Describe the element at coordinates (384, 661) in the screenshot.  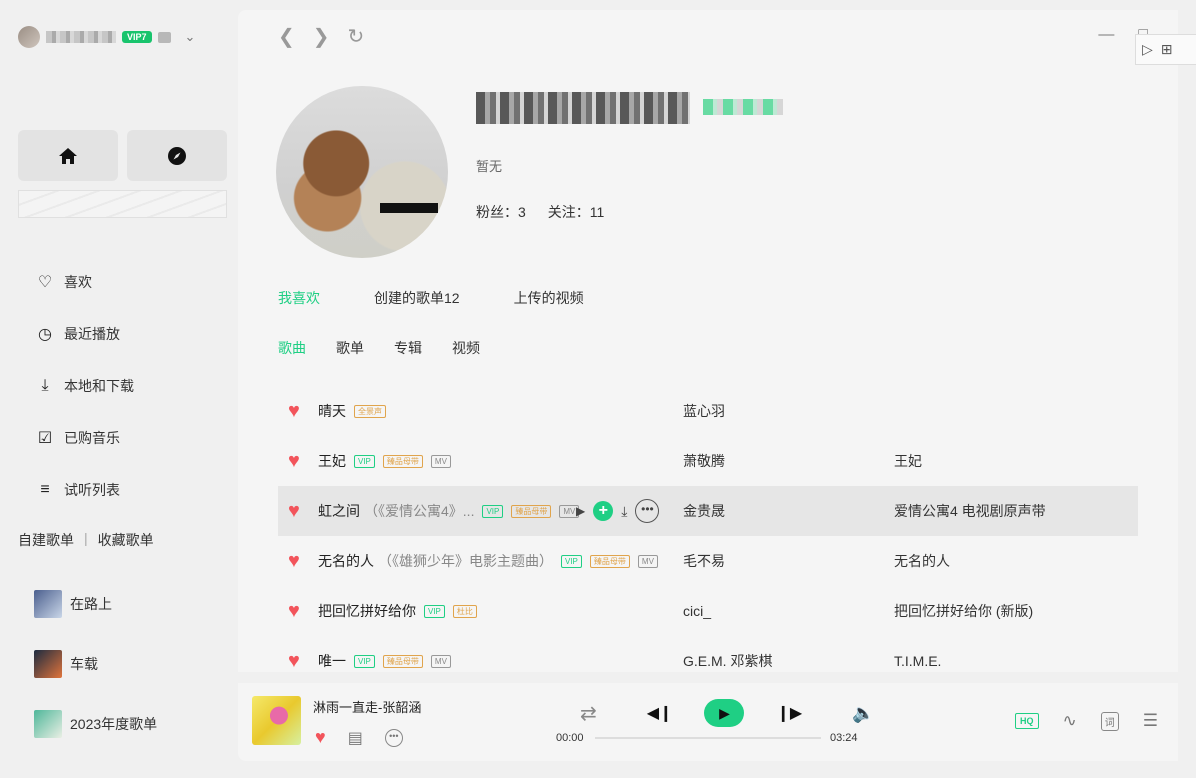
I see `song-title-cell: 唯一 VIP 臻品母带 MV` at that location.